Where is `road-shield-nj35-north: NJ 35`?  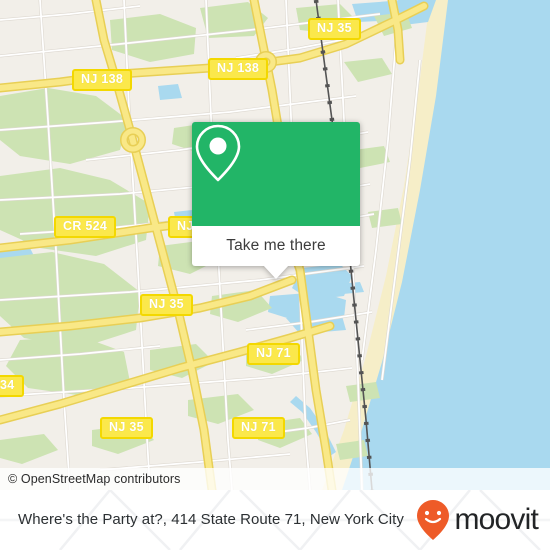 road-shield-nj35-north: NJ 35 is located at coordinates (334, 29).